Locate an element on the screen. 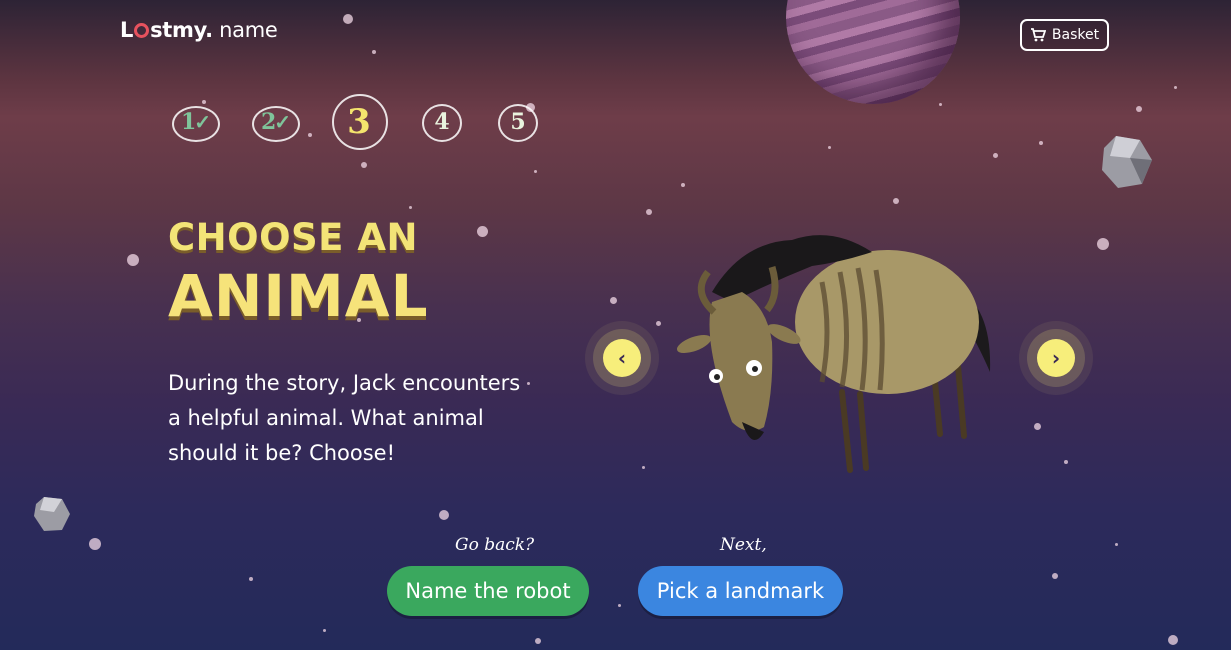 This screenshot has width=1231, height=650. next-hint: Next, is located at coordinates (743, 545).